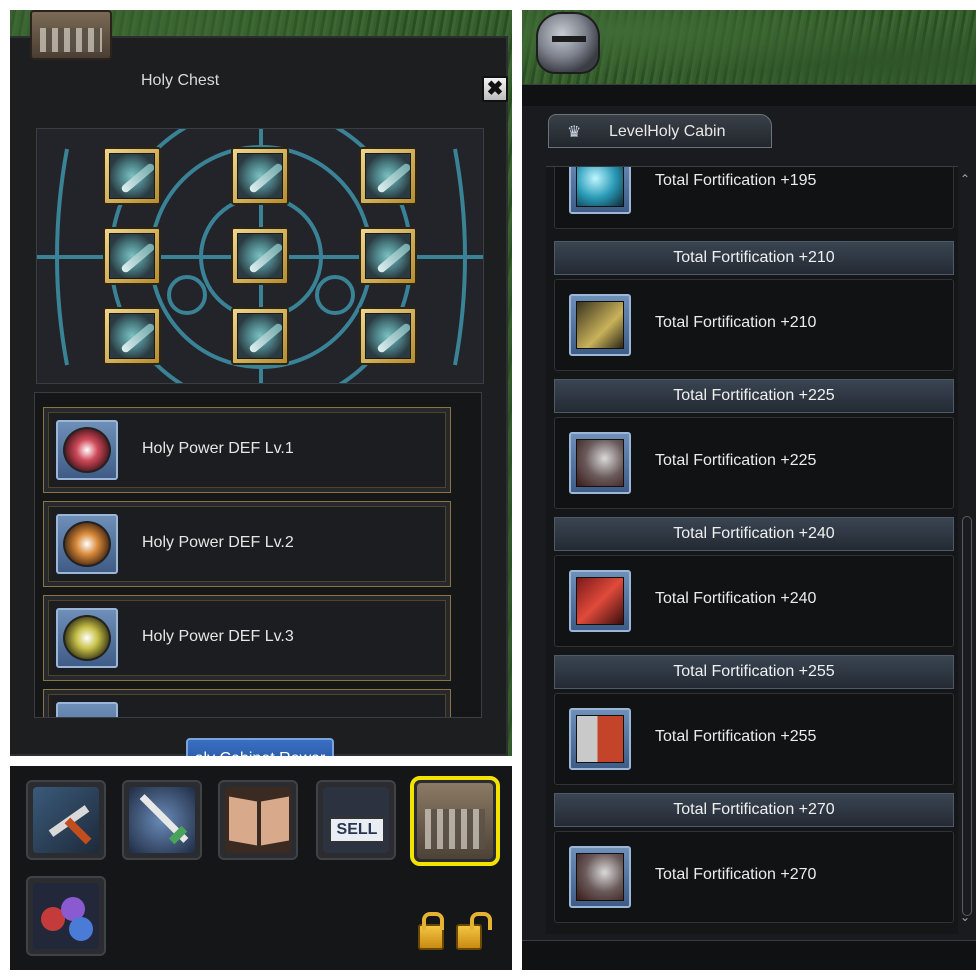 The image size is (980, 980). What do you see at coordinates (749, 955) in the screenshot?
I see `panel-bottom-bar` at bounding box center [749, 955].